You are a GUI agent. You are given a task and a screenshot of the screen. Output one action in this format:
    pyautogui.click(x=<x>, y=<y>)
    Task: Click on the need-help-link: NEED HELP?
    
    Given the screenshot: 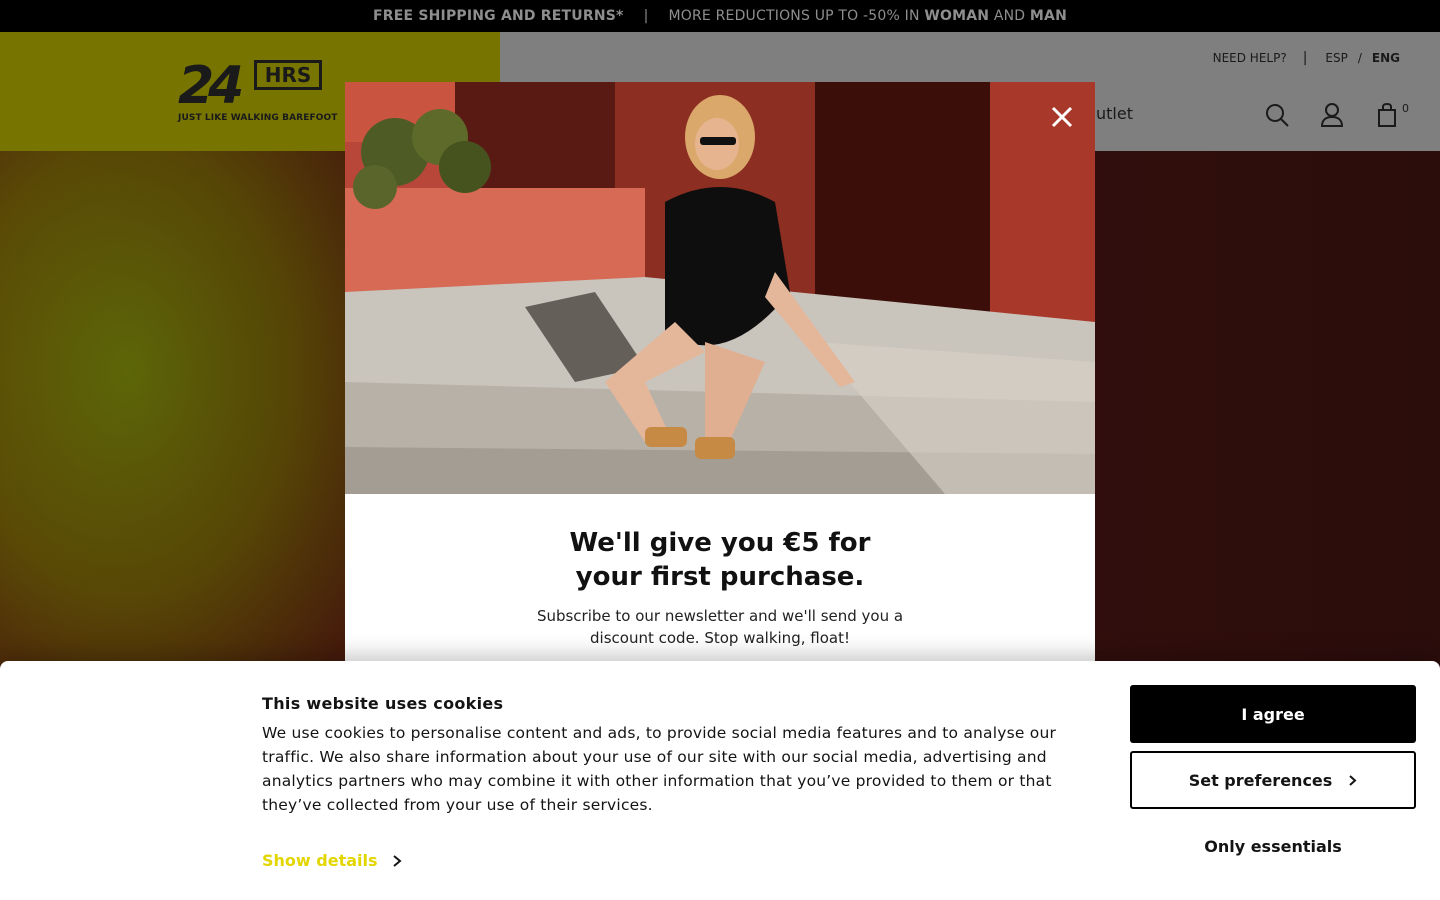 What is the action you would take?
    pyautogui.click(x=1250, y=58)
    